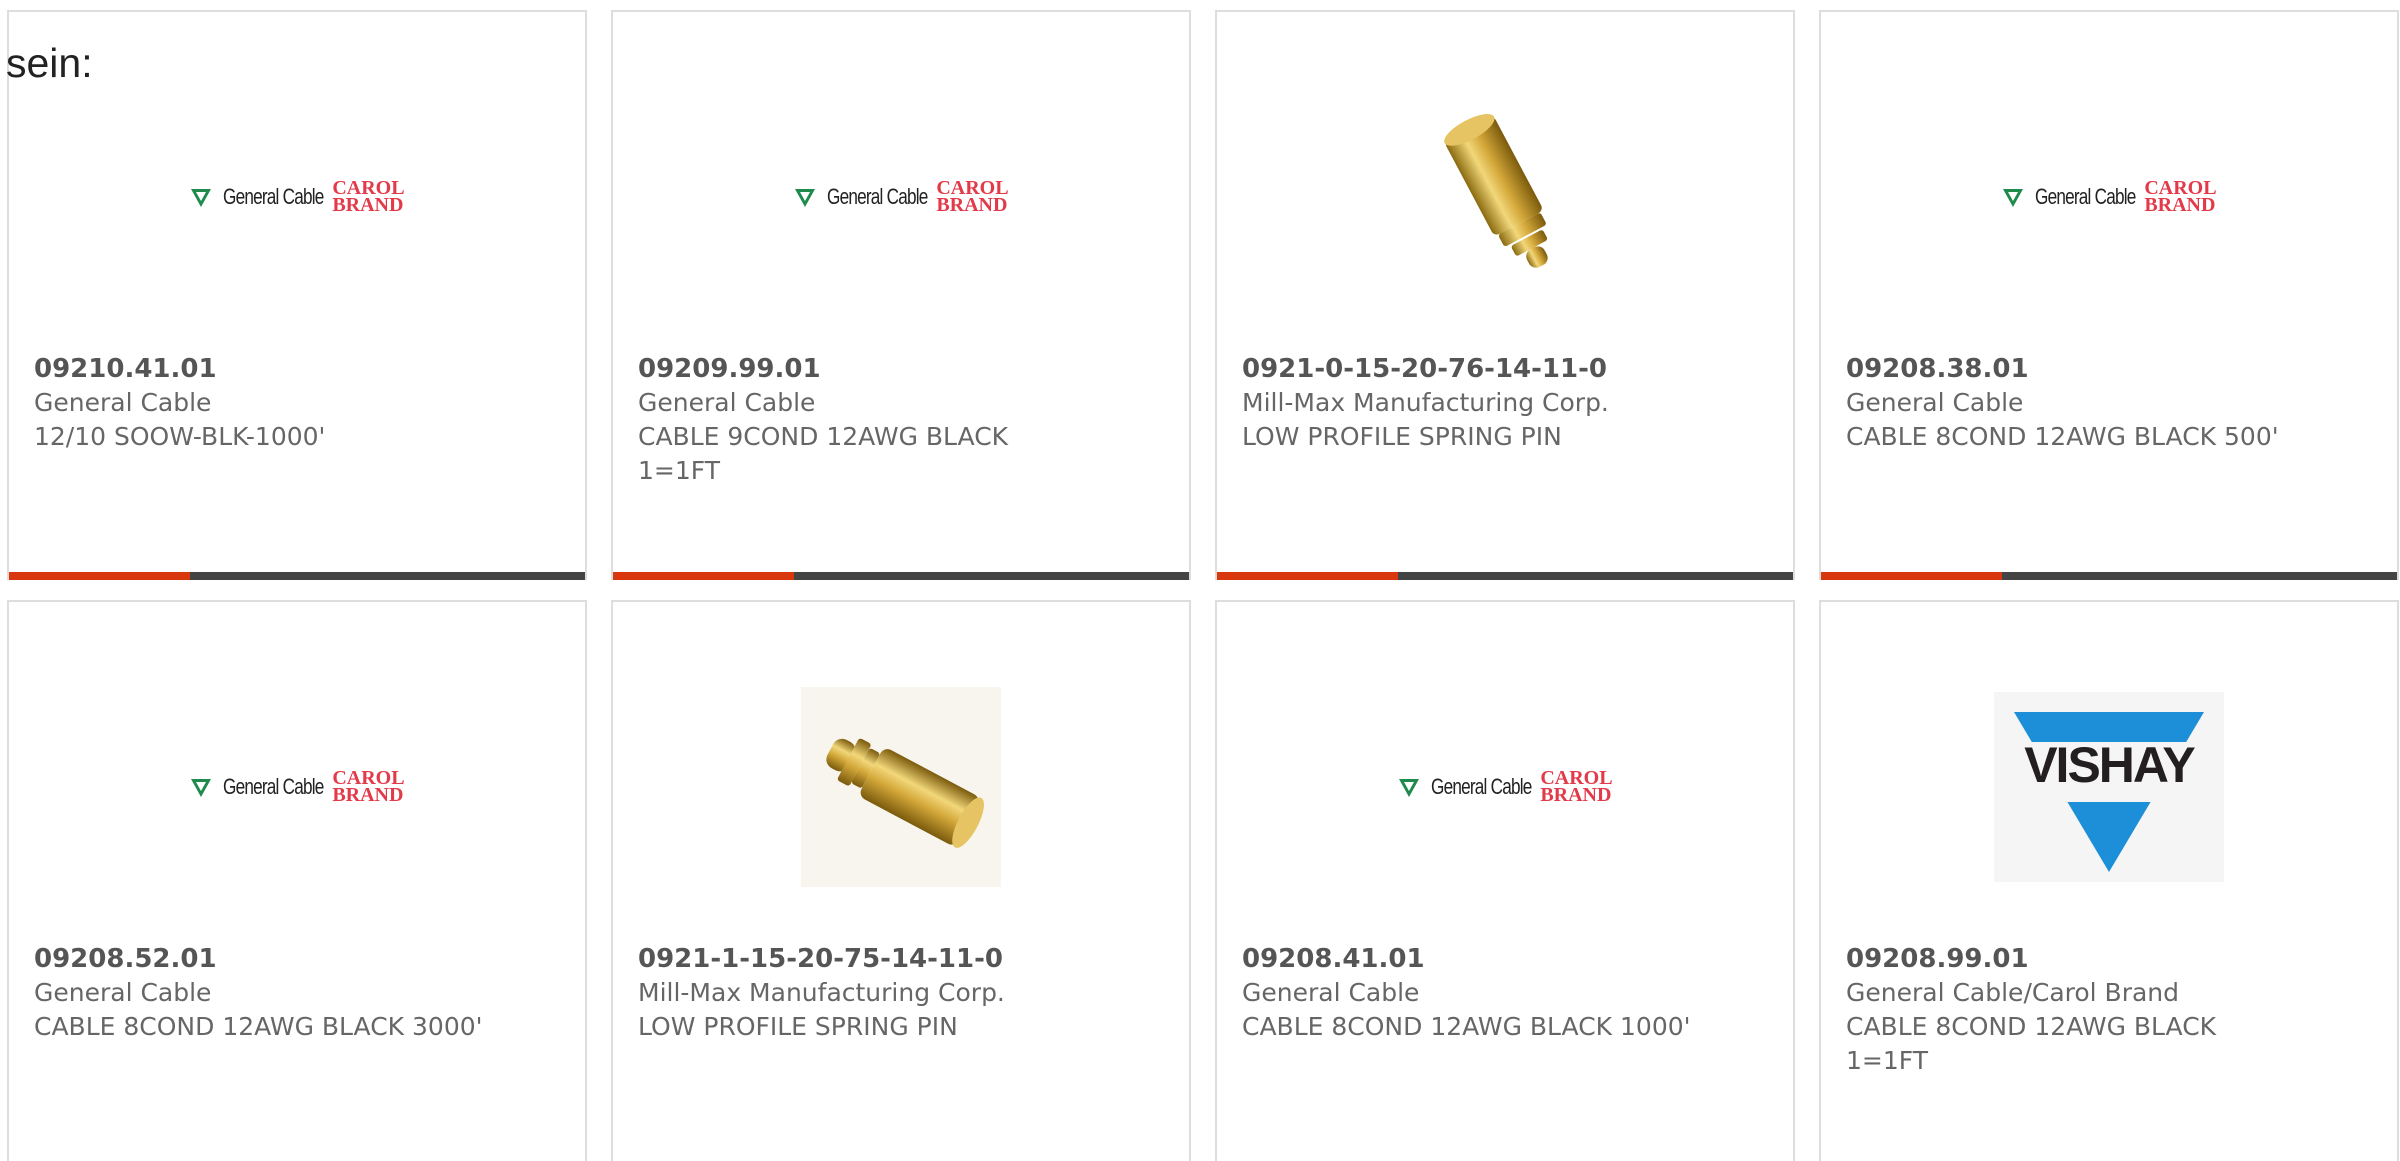 The image size is (2400, 1161). I want to click on description: CABLE 8COND 12AWG BLACK 3000', so click(258, 1026).